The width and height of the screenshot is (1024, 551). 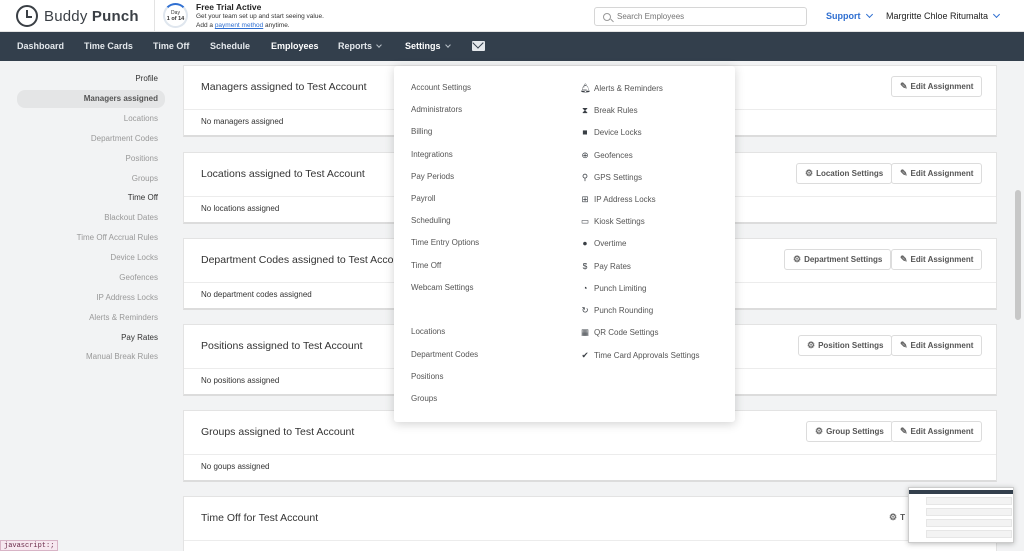 I want to click on nav-time-off: Time Off, so click(x=171, y=46).